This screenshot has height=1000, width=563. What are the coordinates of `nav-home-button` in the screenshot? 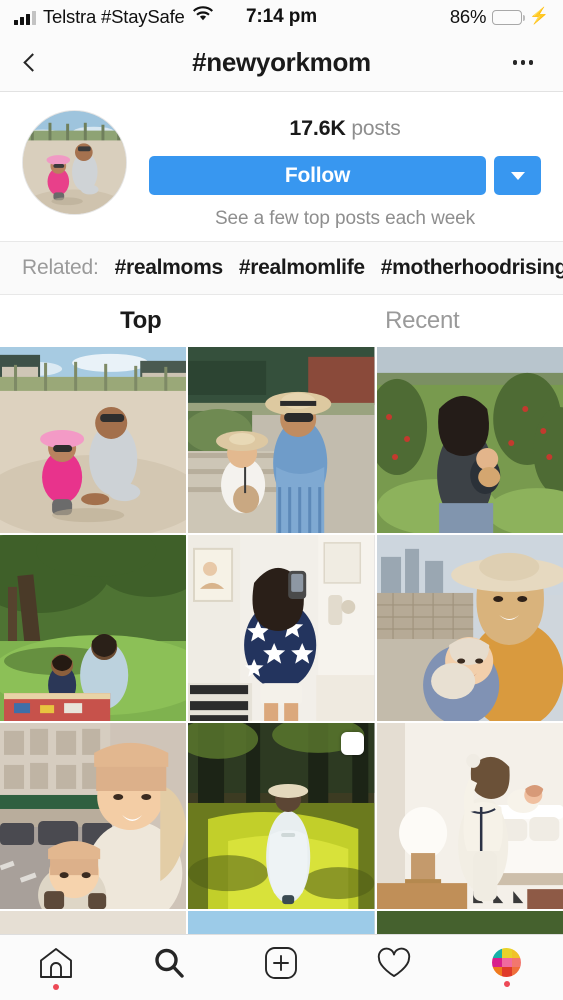 It's located at (56, 967).